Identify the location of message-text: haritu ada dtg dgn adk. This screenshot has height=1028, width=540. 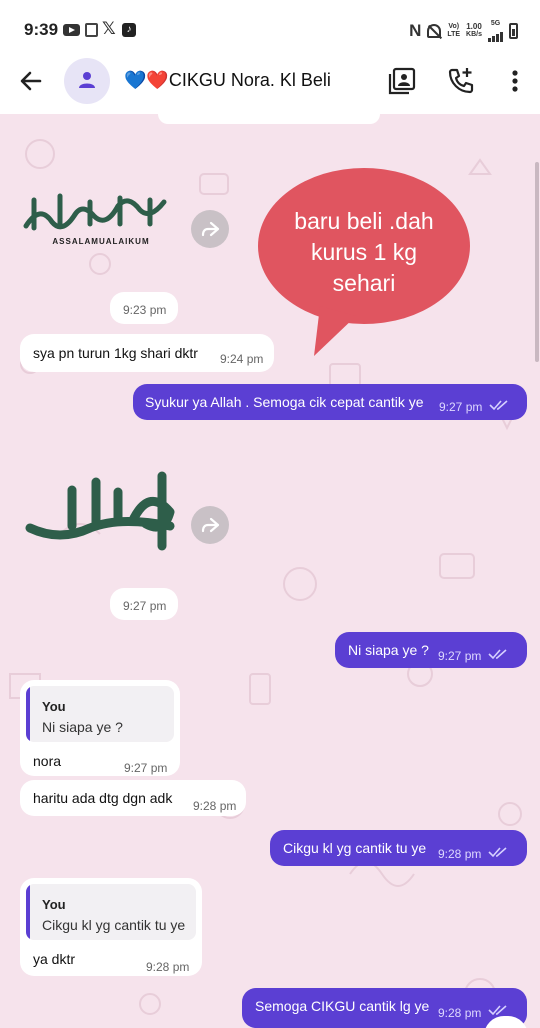
(103, 798).